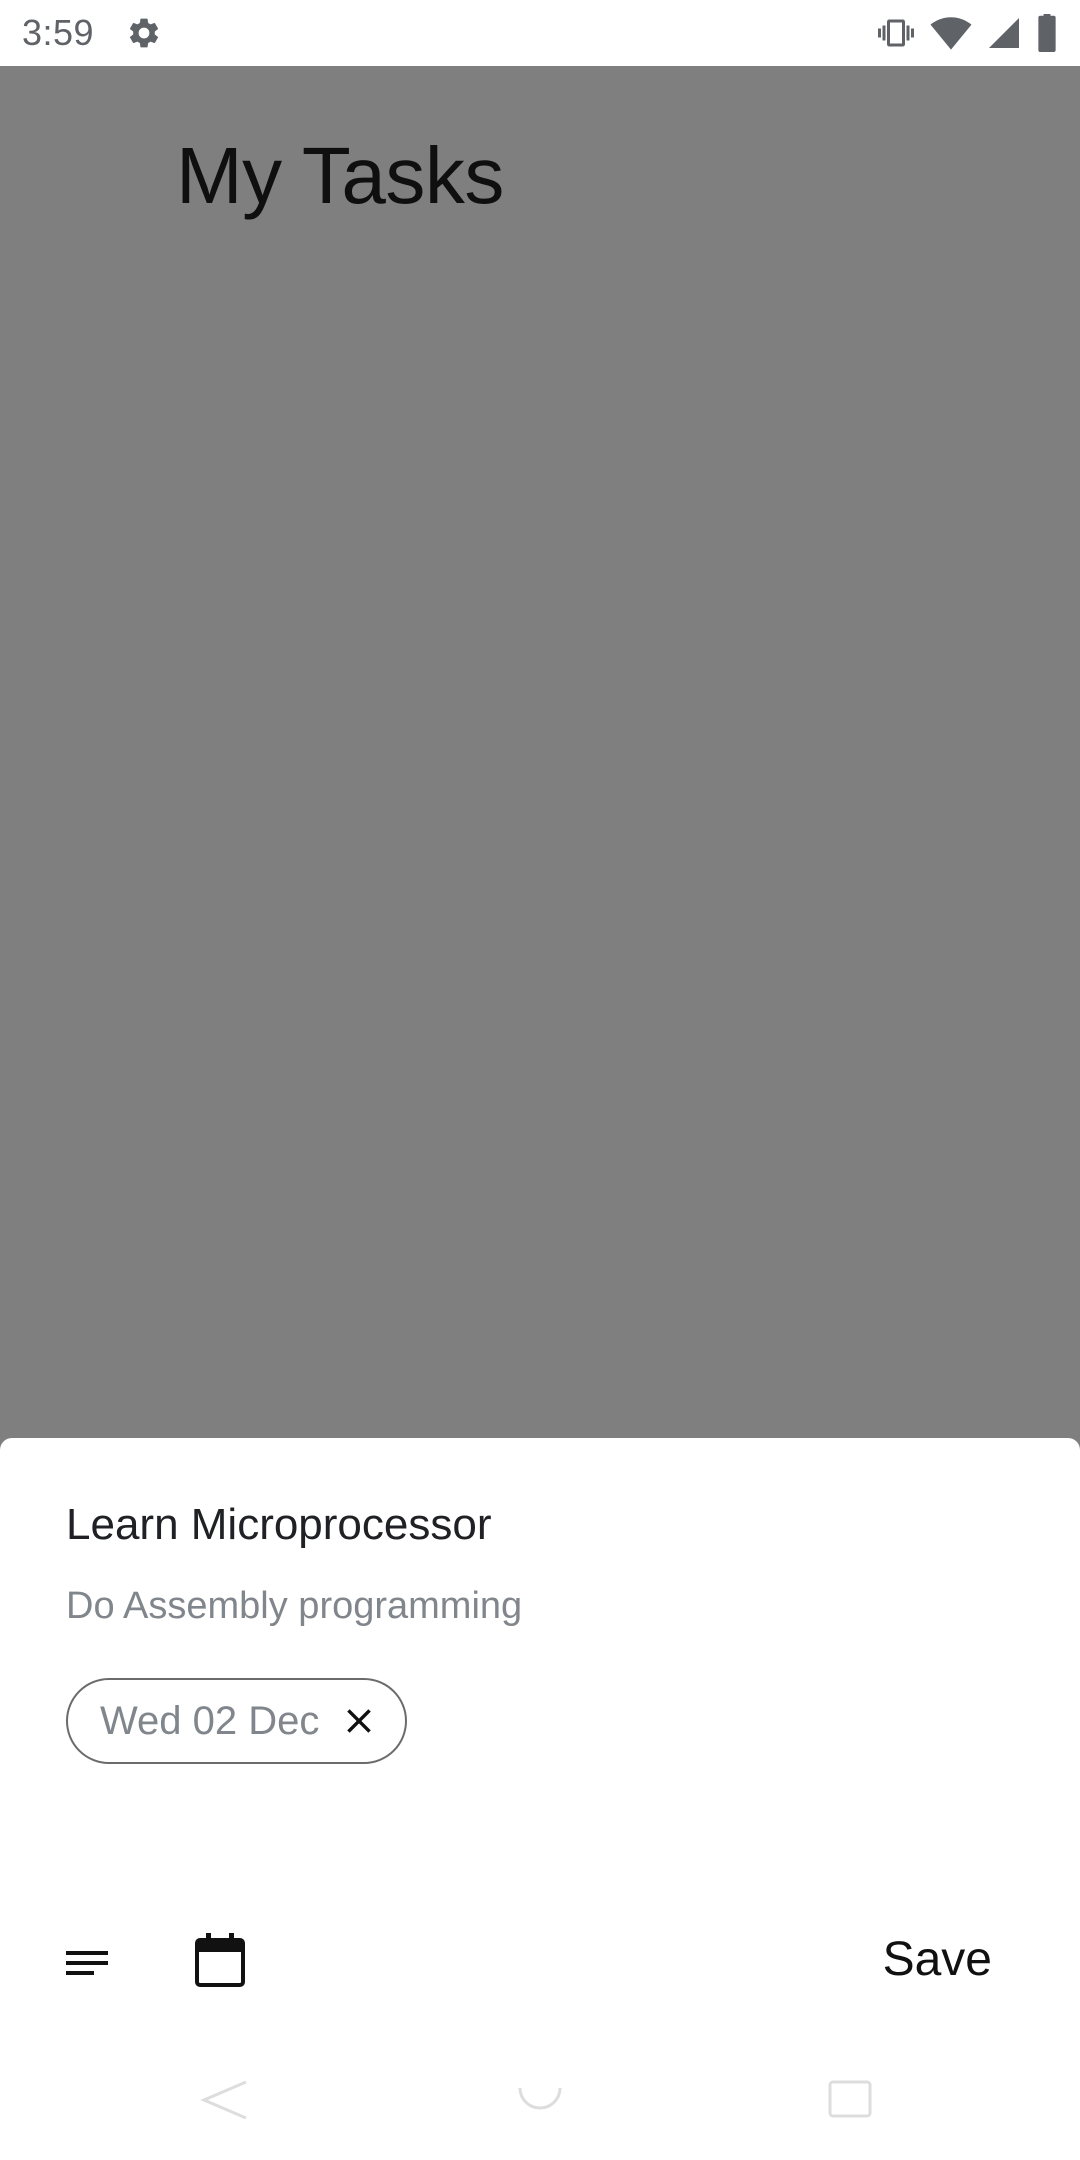 The width and height of the screenshot is (1080, 2160). What do you see at coordinates (340, 175) in the screenshot?
I see `page-title: My Tasks` at bounding box center [340, 175].